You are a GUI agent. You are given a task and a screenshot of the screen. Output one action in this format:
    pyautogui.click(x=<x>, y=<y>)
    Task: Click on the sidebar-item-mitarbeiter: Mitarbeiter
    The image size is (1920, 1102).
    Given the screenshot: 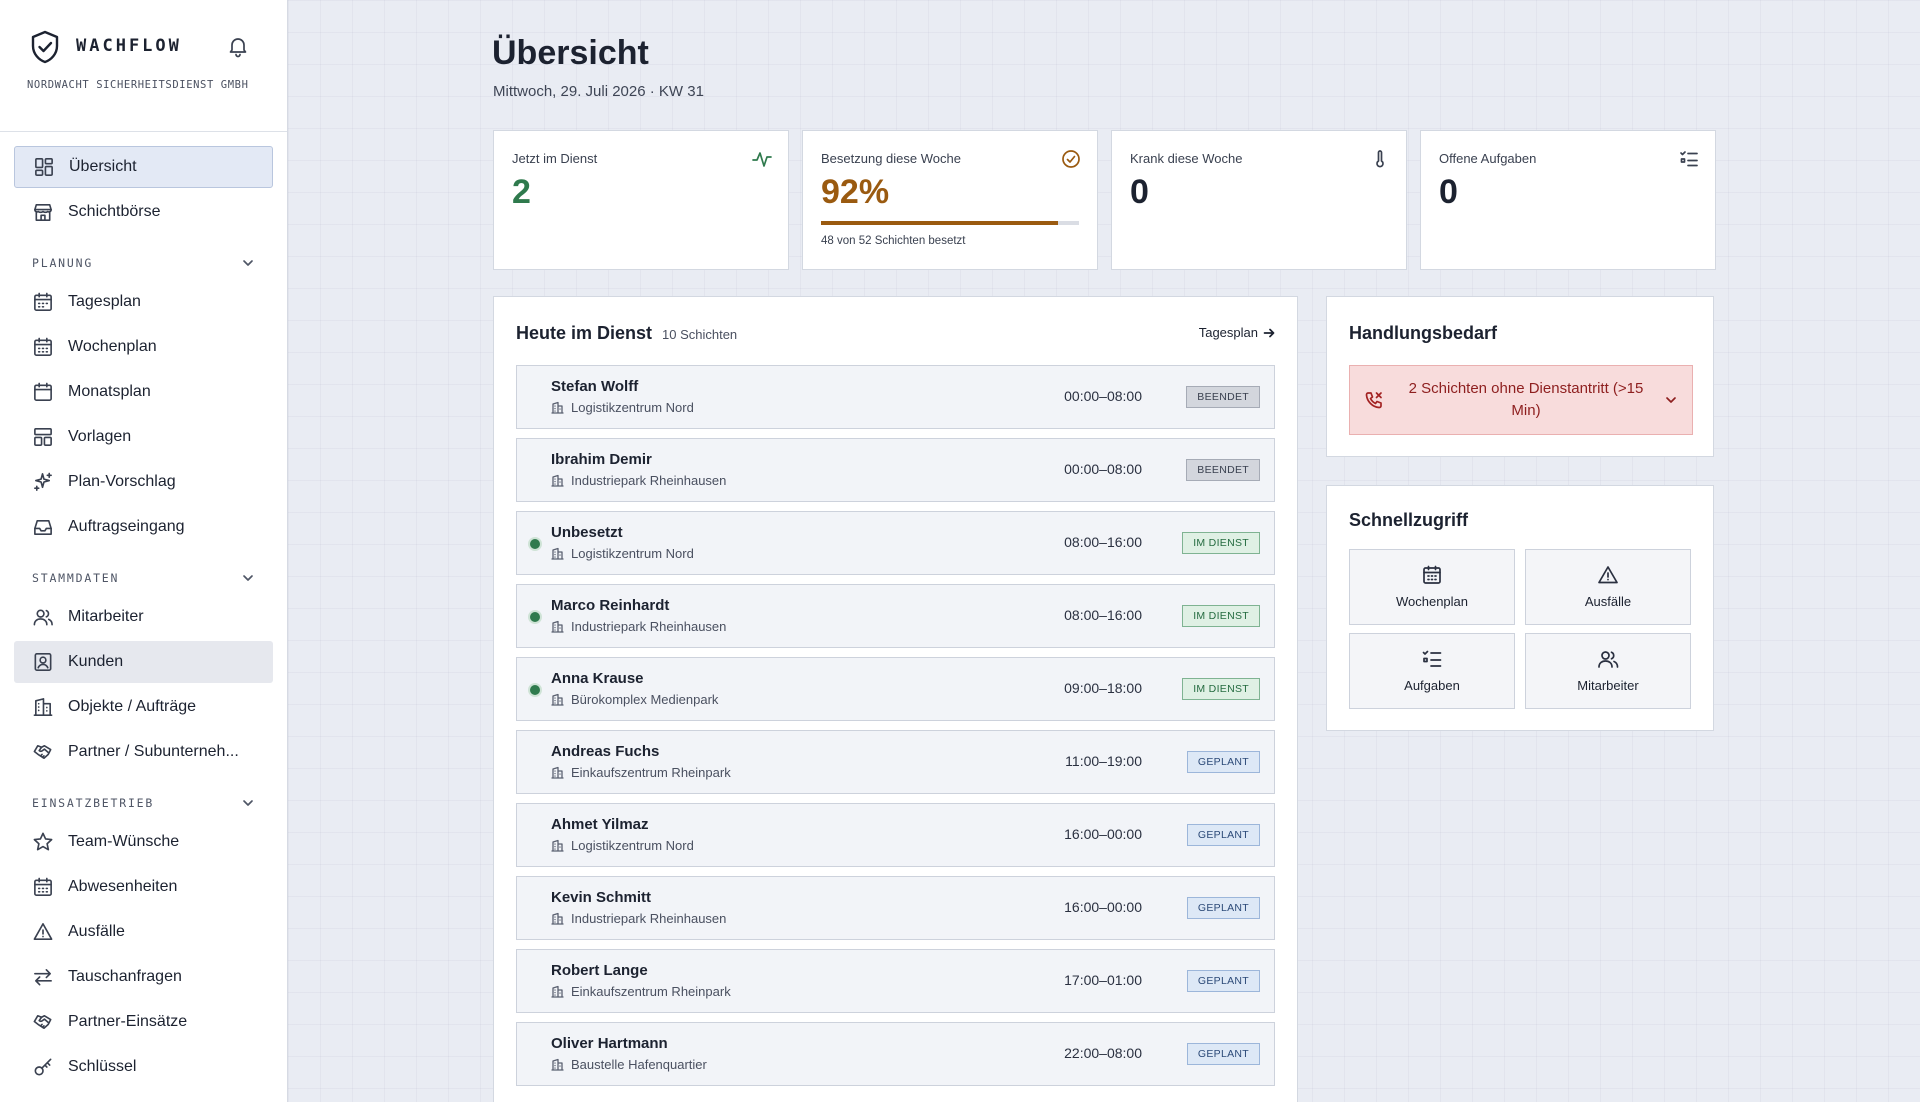 What is the action you would take?
    pyautogui.click(x=143, y=617)
    